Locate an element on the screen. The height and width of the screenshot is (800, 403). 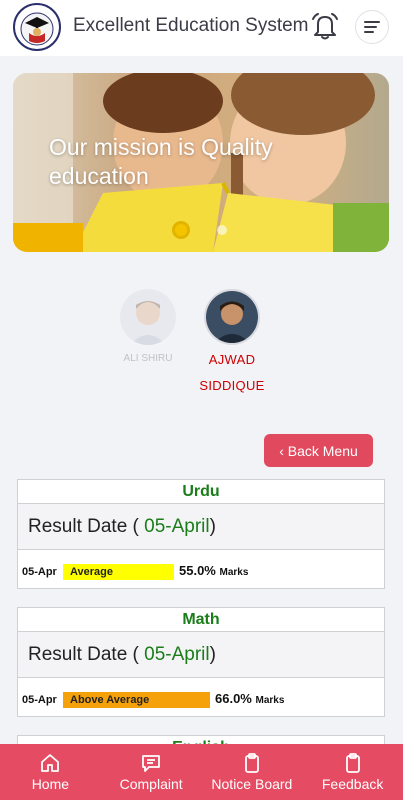
school-crest-logo is located at coordinates (37, 27).